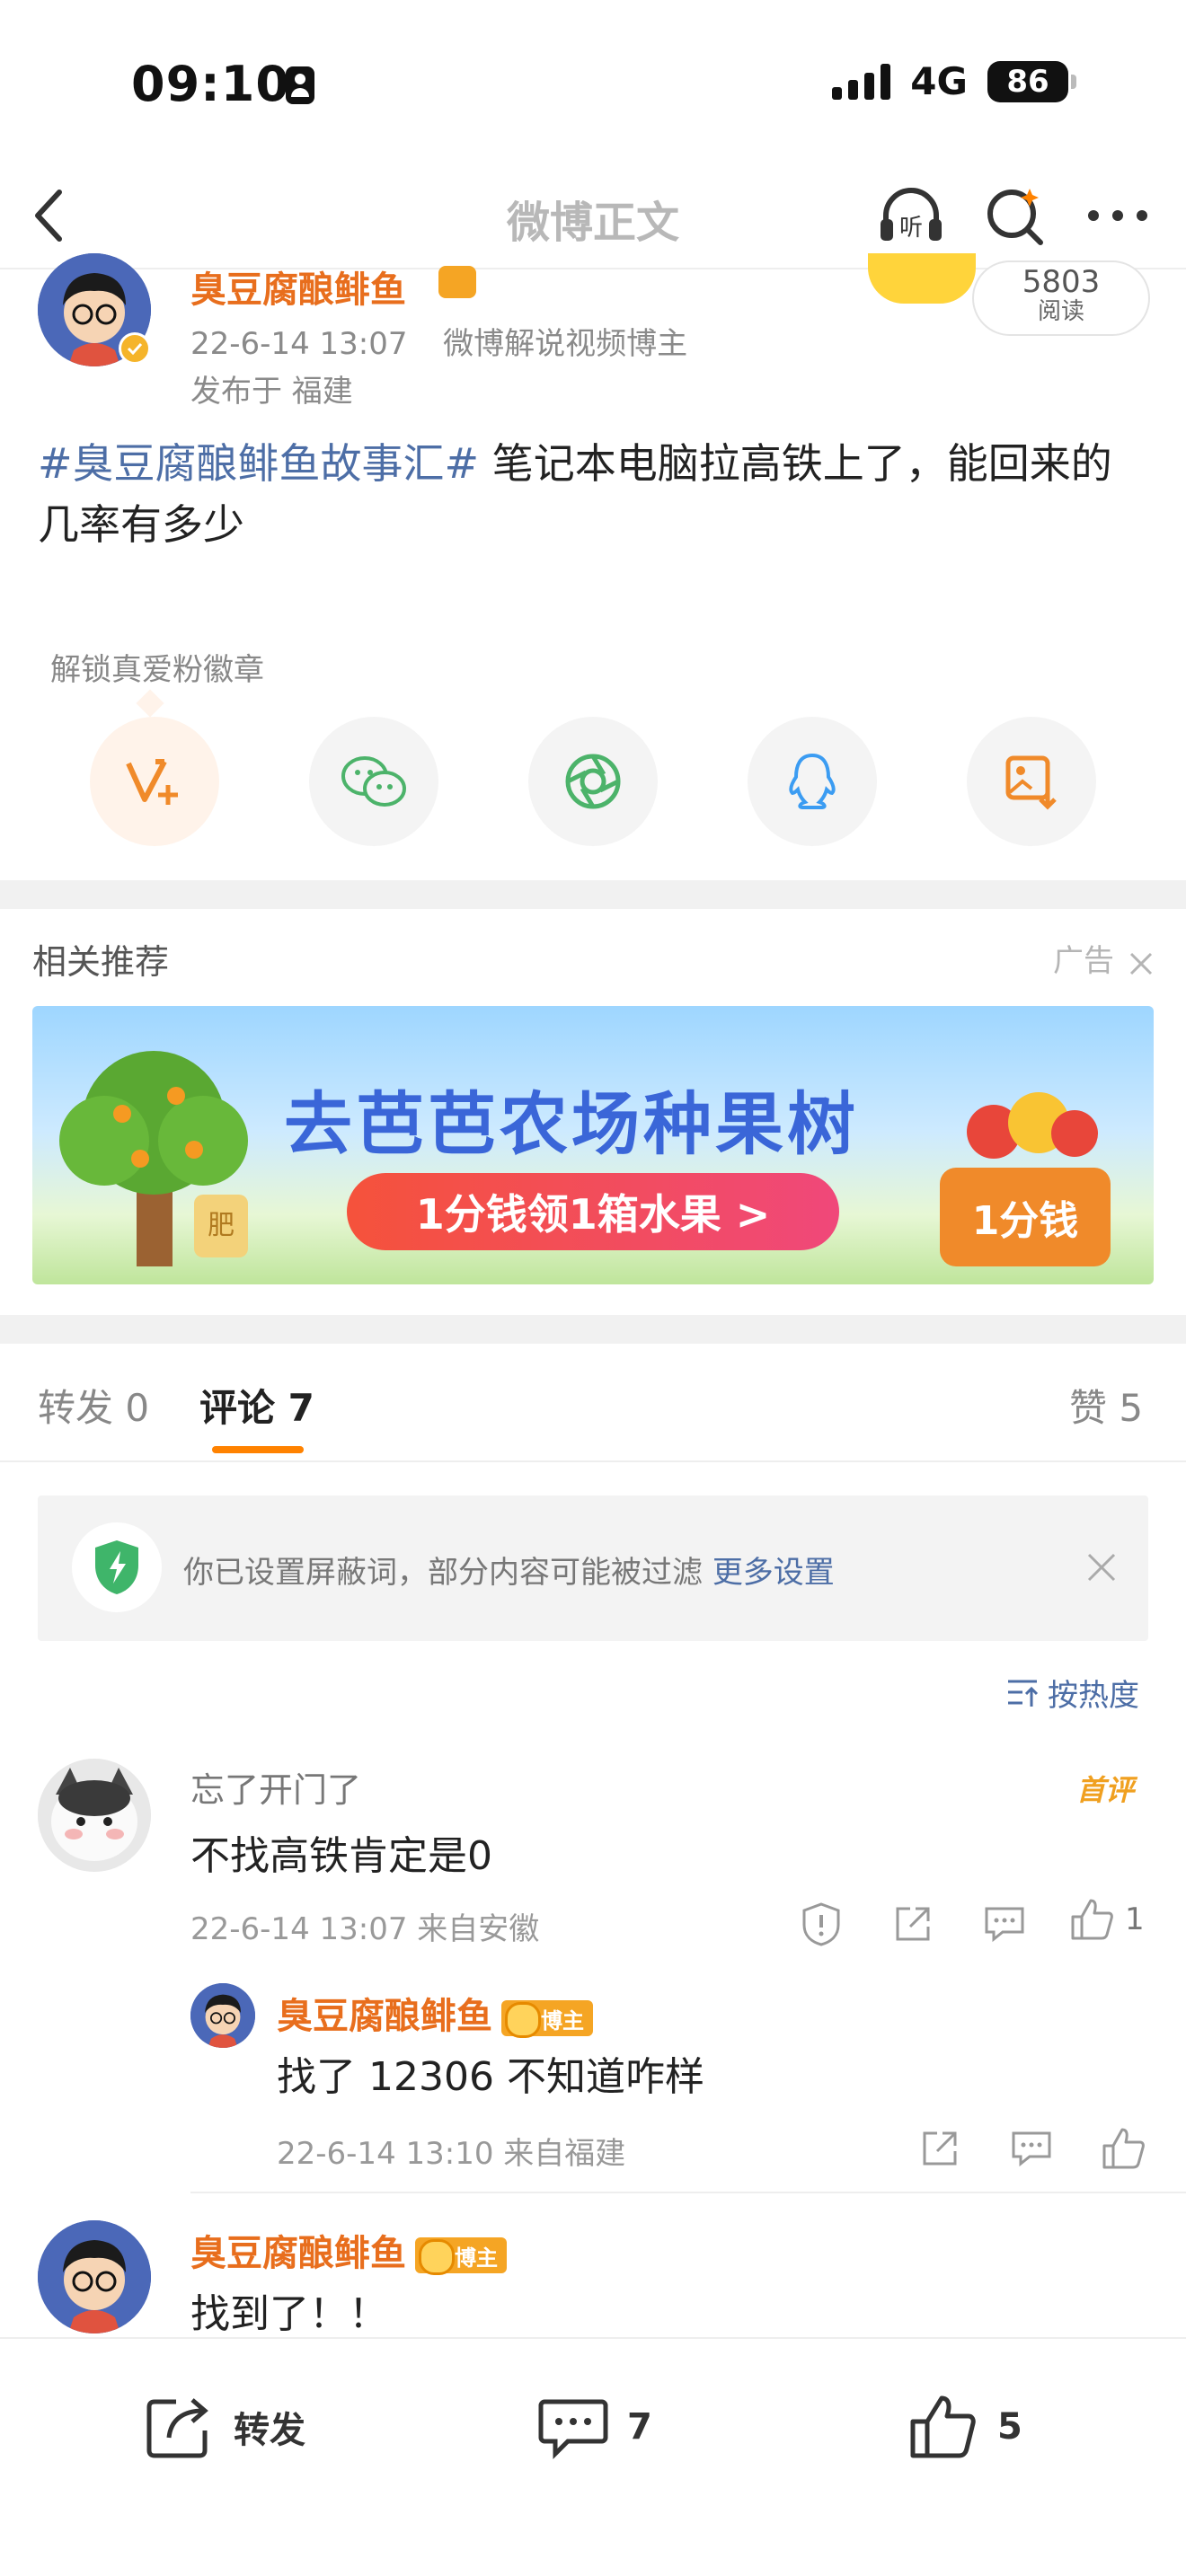 The height and width of the screenshot is (2576, 1186). Describe the element at coordinates (101, 962) in the screenshot. I see `recommend-title: 相关推荐` at that location.